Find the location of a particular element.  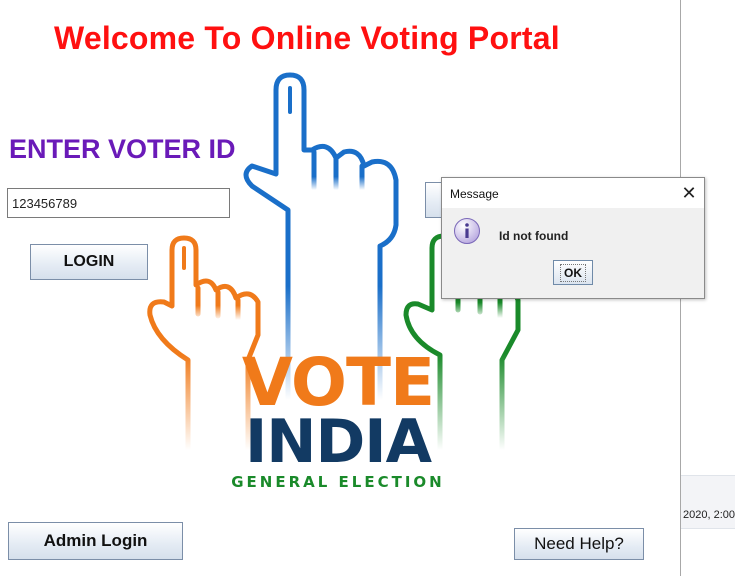

login-button: LOGIN is located at coordinates (89, 262).